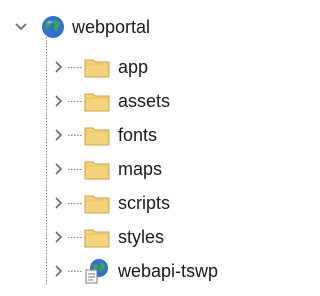 This screenshot has height=296, width=320. I want to click on tree-node-scripts: scripts, so click(115, 203).